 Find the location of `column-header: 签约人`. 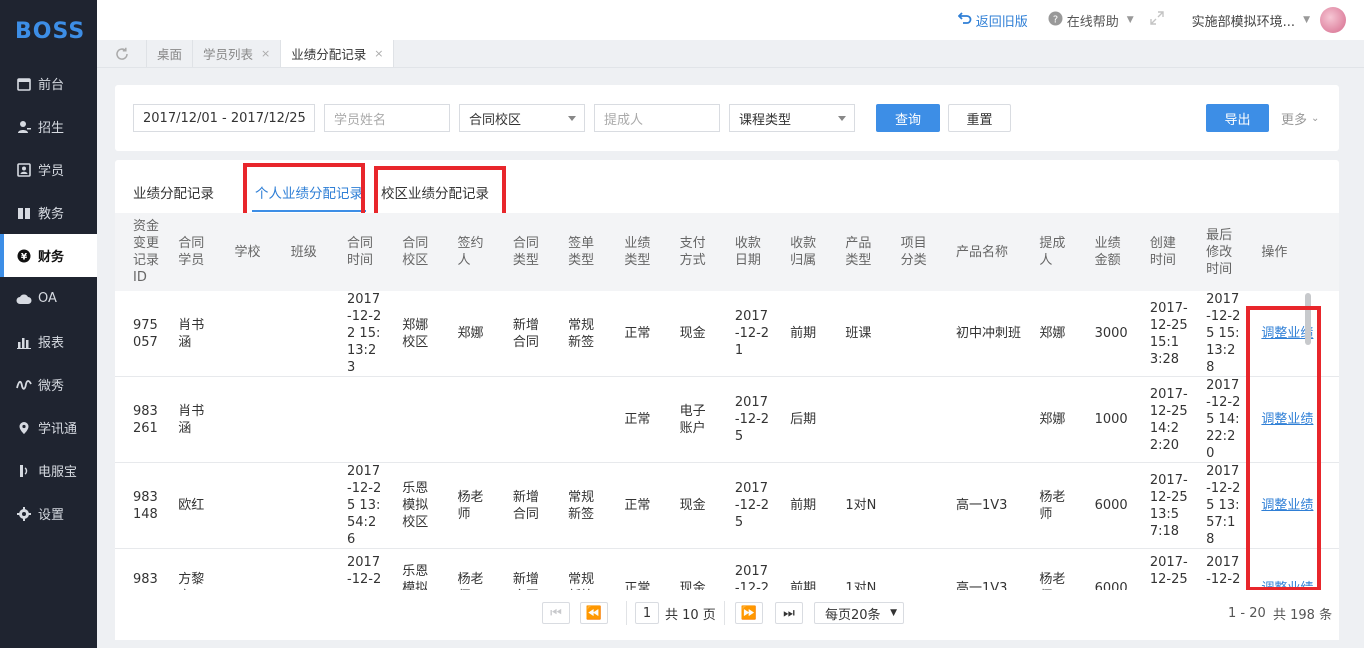

column-header: 签约人 is located at coordinates (467, 252).